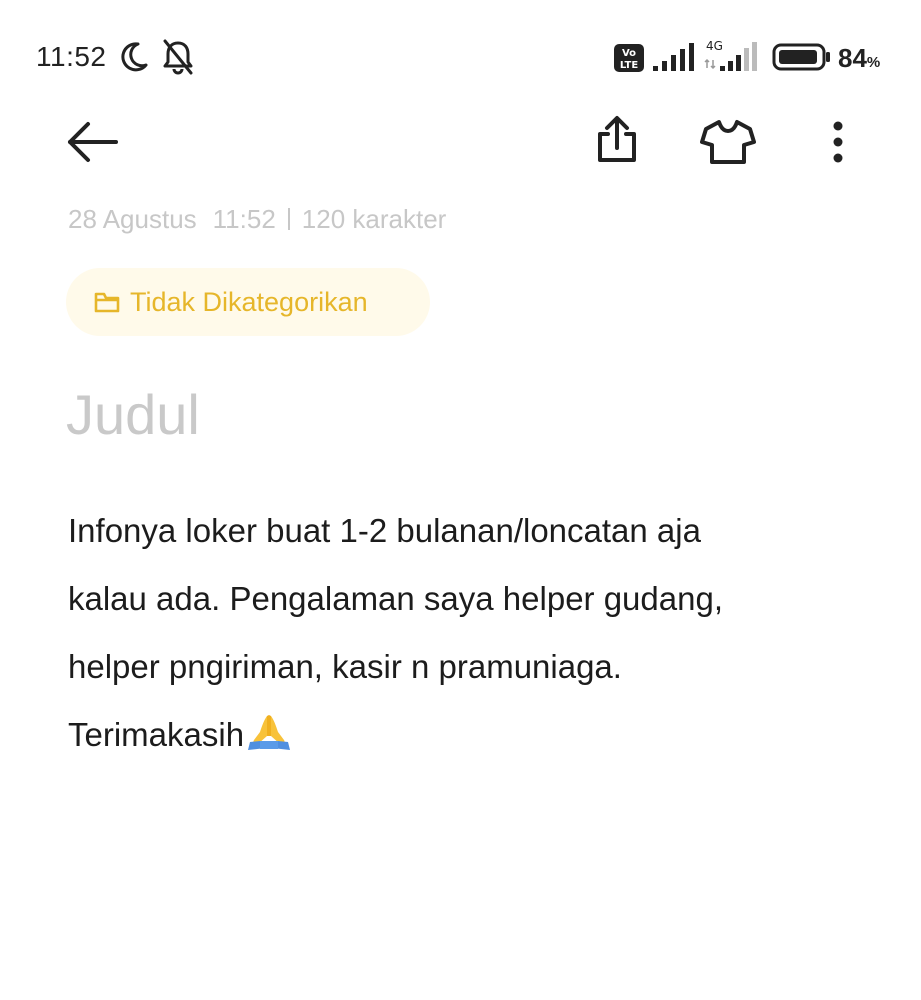  What do you see at coordinates (288, 219) in the screenshot?
I see `meta-separator` at bounding box center [288, 219].